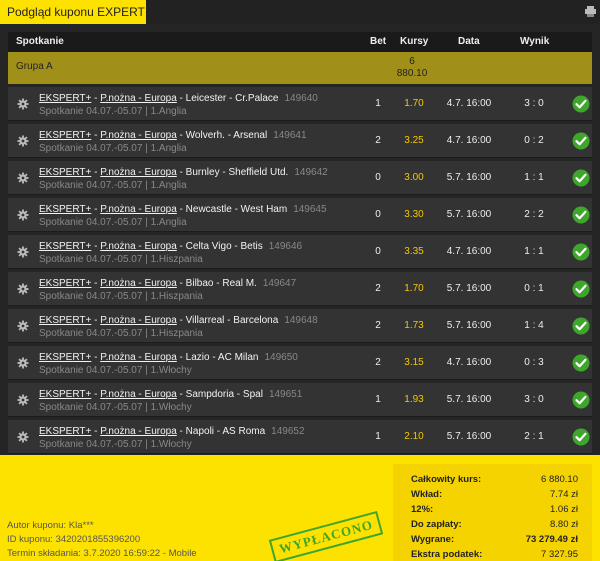  I want to click on event-id: 149652, so click(288, 431).